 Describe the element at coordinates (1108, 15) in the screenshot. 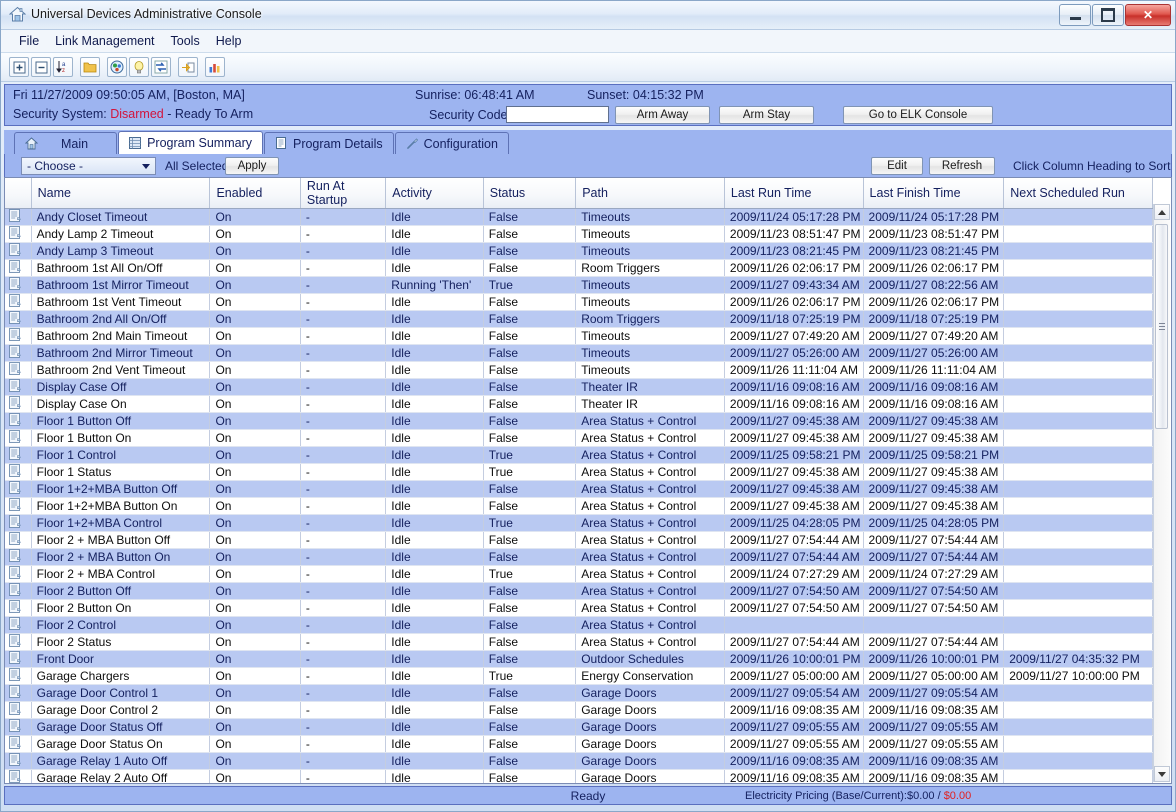

I see `maximize-button` at that location.